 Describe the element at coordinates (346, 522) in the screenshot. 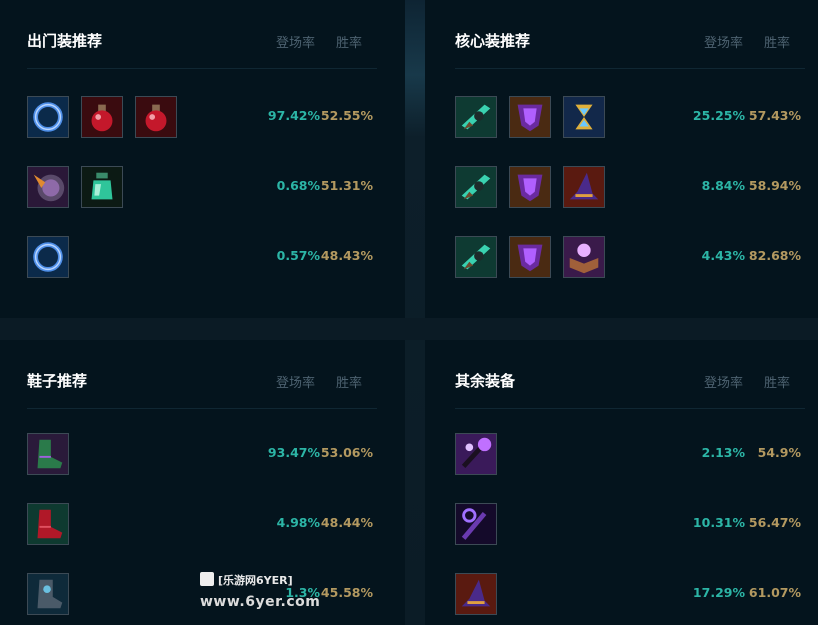

I see `win-rate-value: 48.44%` at that location.